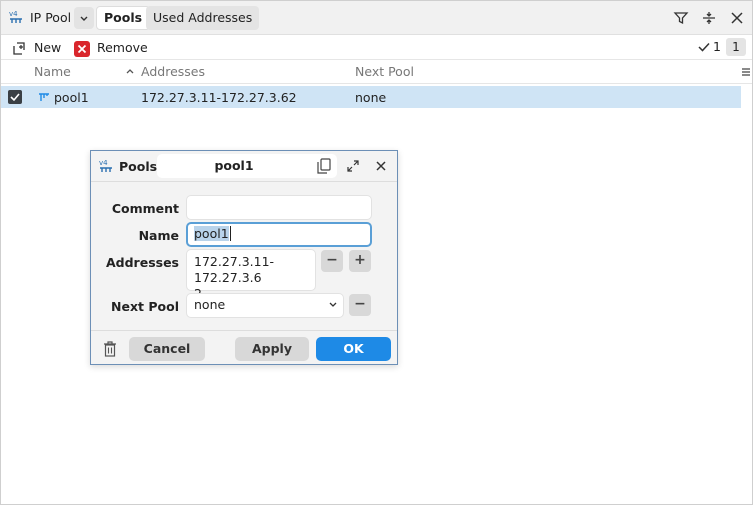 Image resolution: width=753 pixels, height=505 pixels. What do you see at coordinates (746, 72) in the screenshot?
I see `column-menu-icon` at bounding box center [746, 72].